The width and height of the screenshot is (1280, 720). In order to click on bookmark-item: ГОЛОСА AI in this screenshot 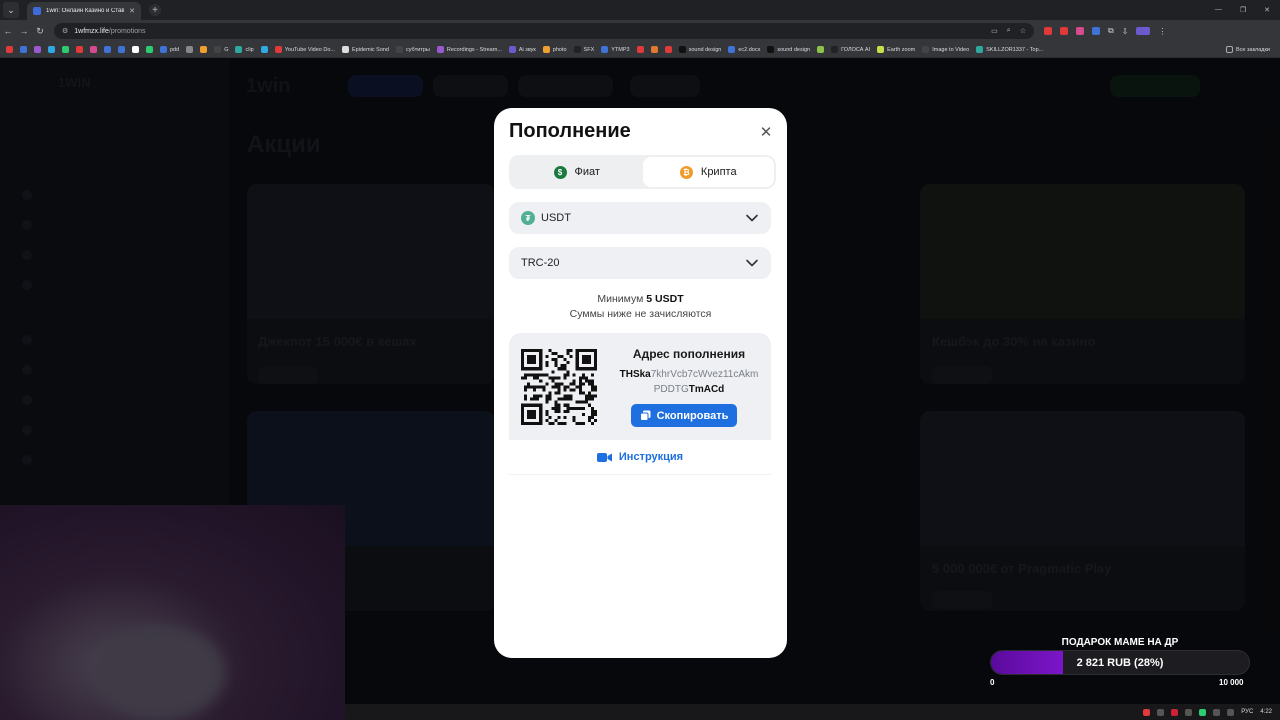, I will do `click(850, 49)`.